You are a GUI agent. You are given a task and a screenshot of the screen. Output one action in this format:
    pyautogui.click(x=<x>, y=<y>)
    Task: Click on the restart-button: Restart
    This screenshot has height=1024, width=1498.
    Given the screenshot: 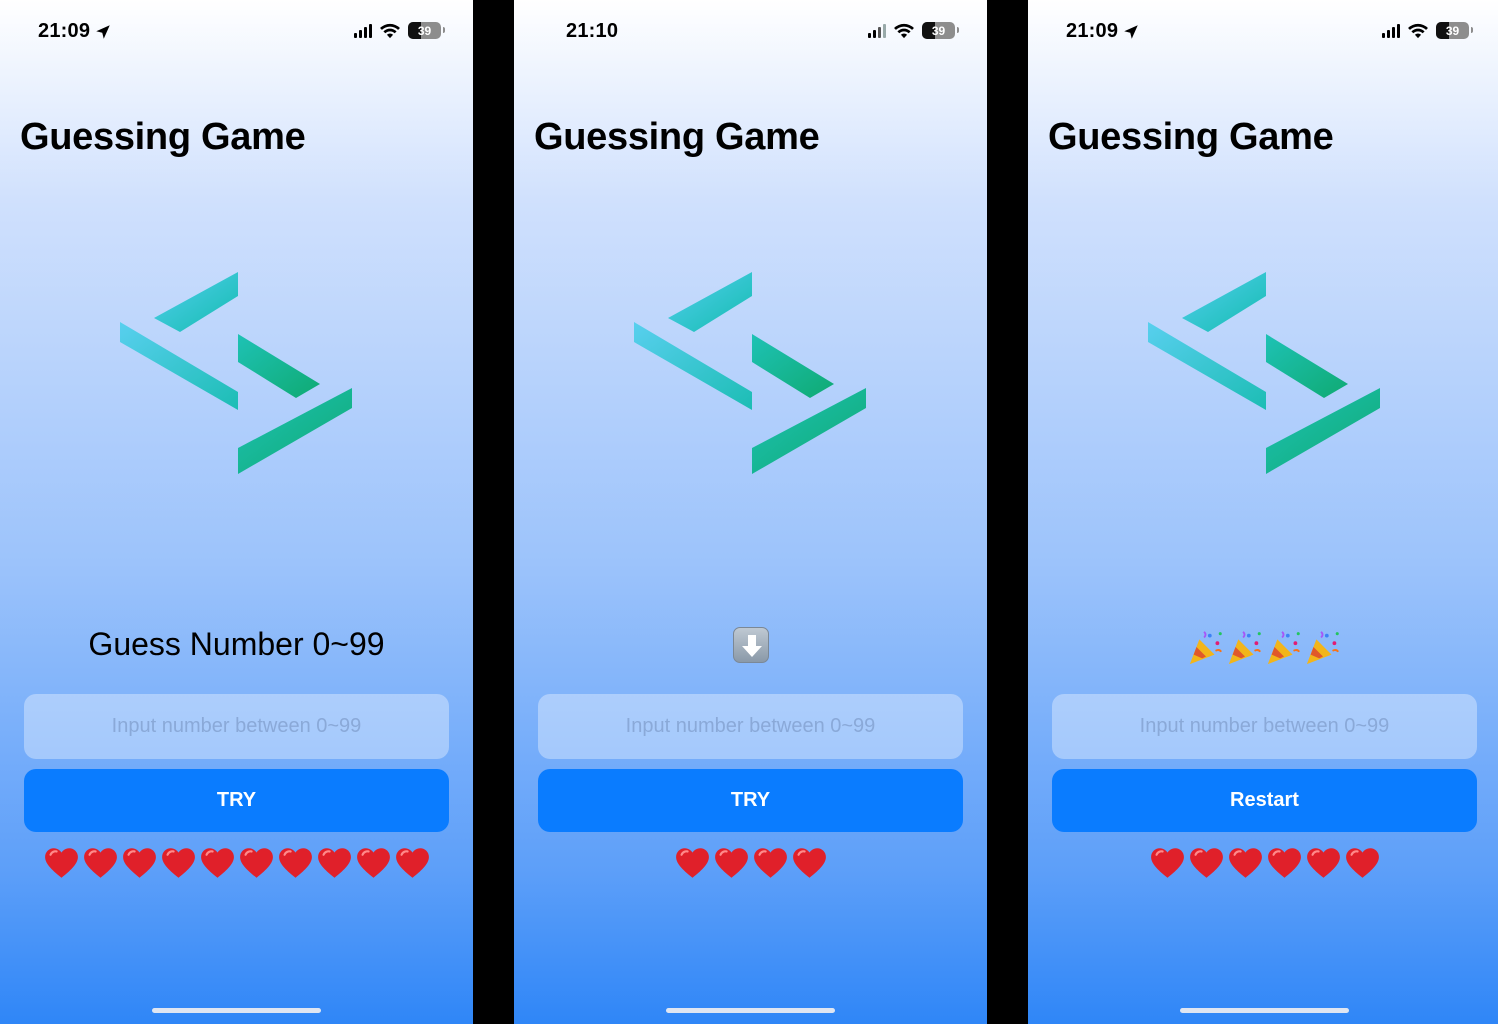 What is the action you would take?
    pyautogui.click(x=1264, y=800)
    